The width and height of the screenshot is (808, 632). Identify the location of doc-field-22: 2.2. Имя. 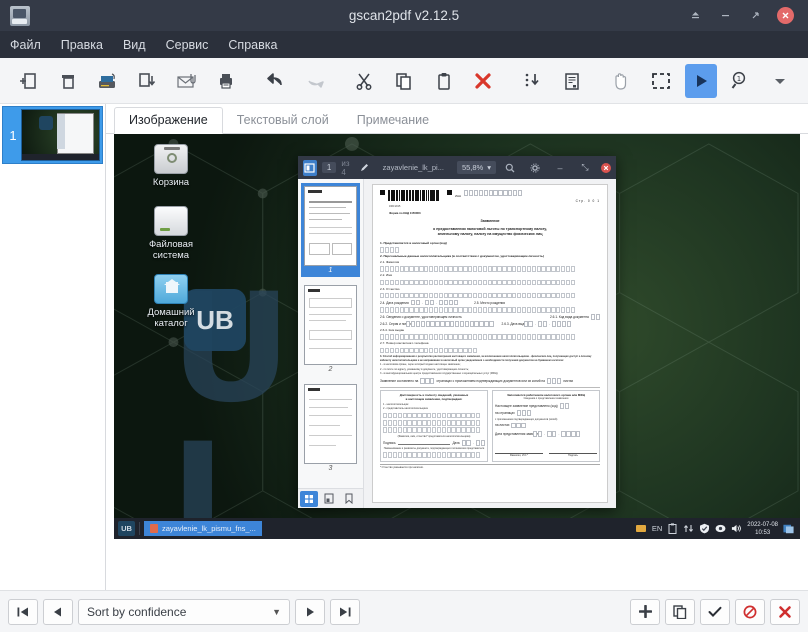
(386, 275).